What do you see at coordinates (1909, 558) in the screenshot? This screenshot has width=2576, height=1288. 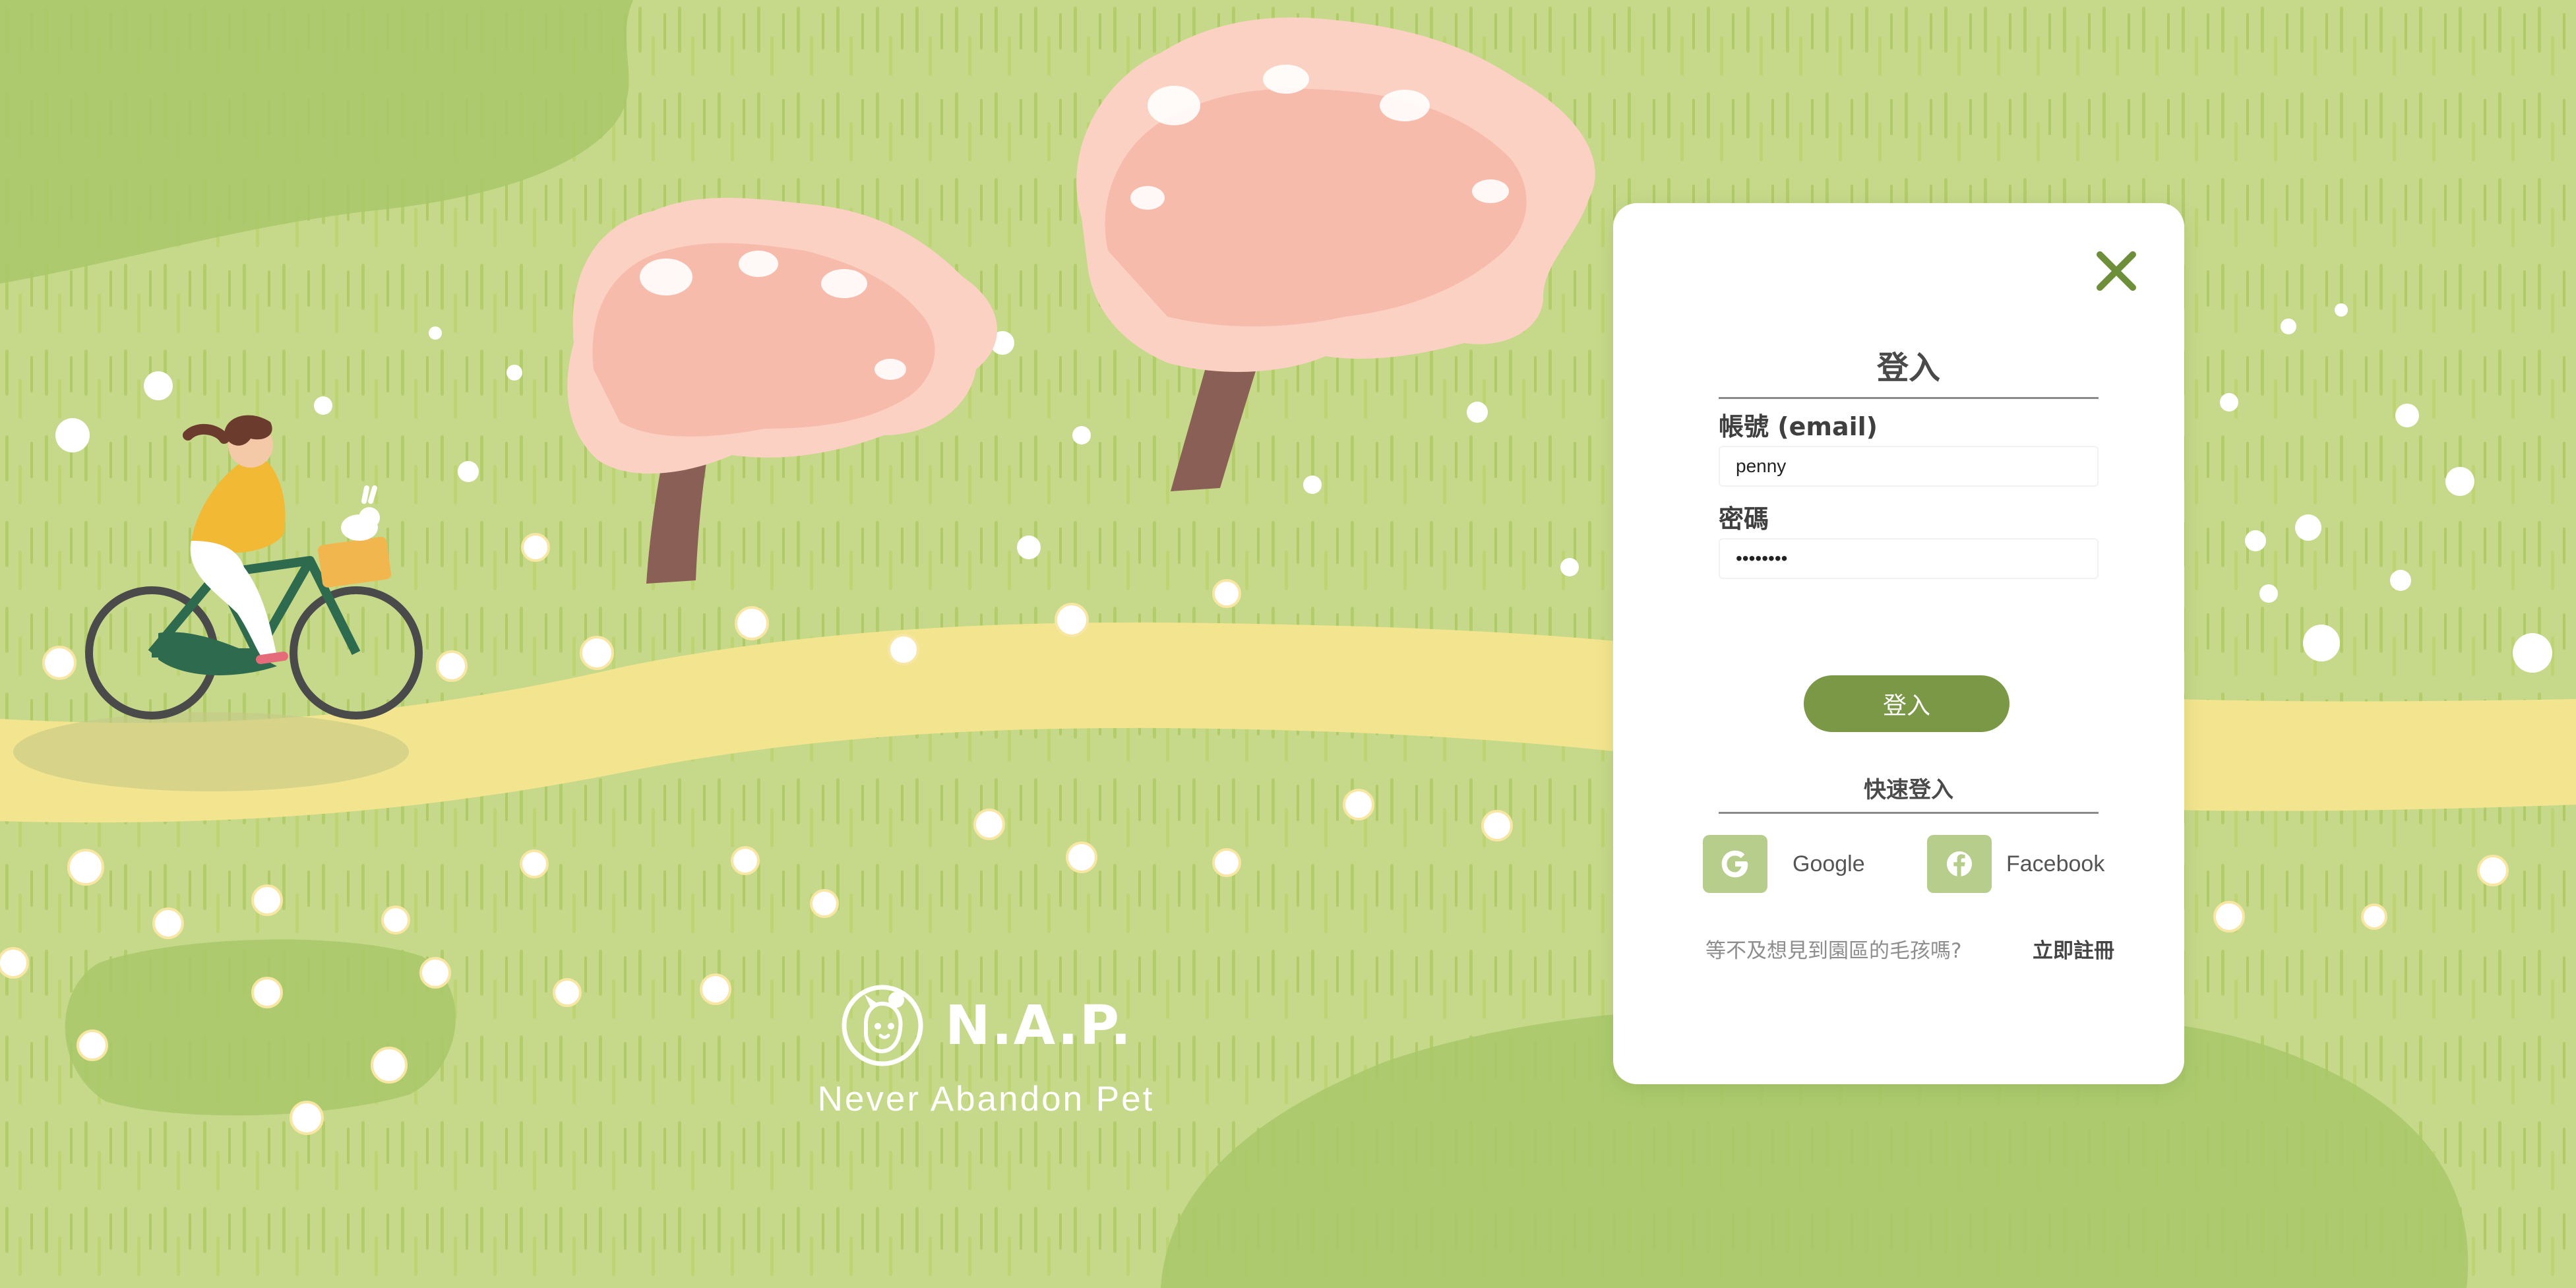 I see `password-input` at bounding box center [1909, 558].